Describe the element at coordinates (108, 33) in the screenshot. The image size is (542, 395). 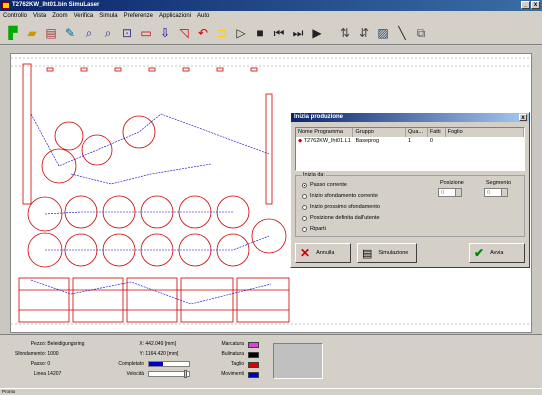
I see `zoom-out-icon: ⌕` at that location.